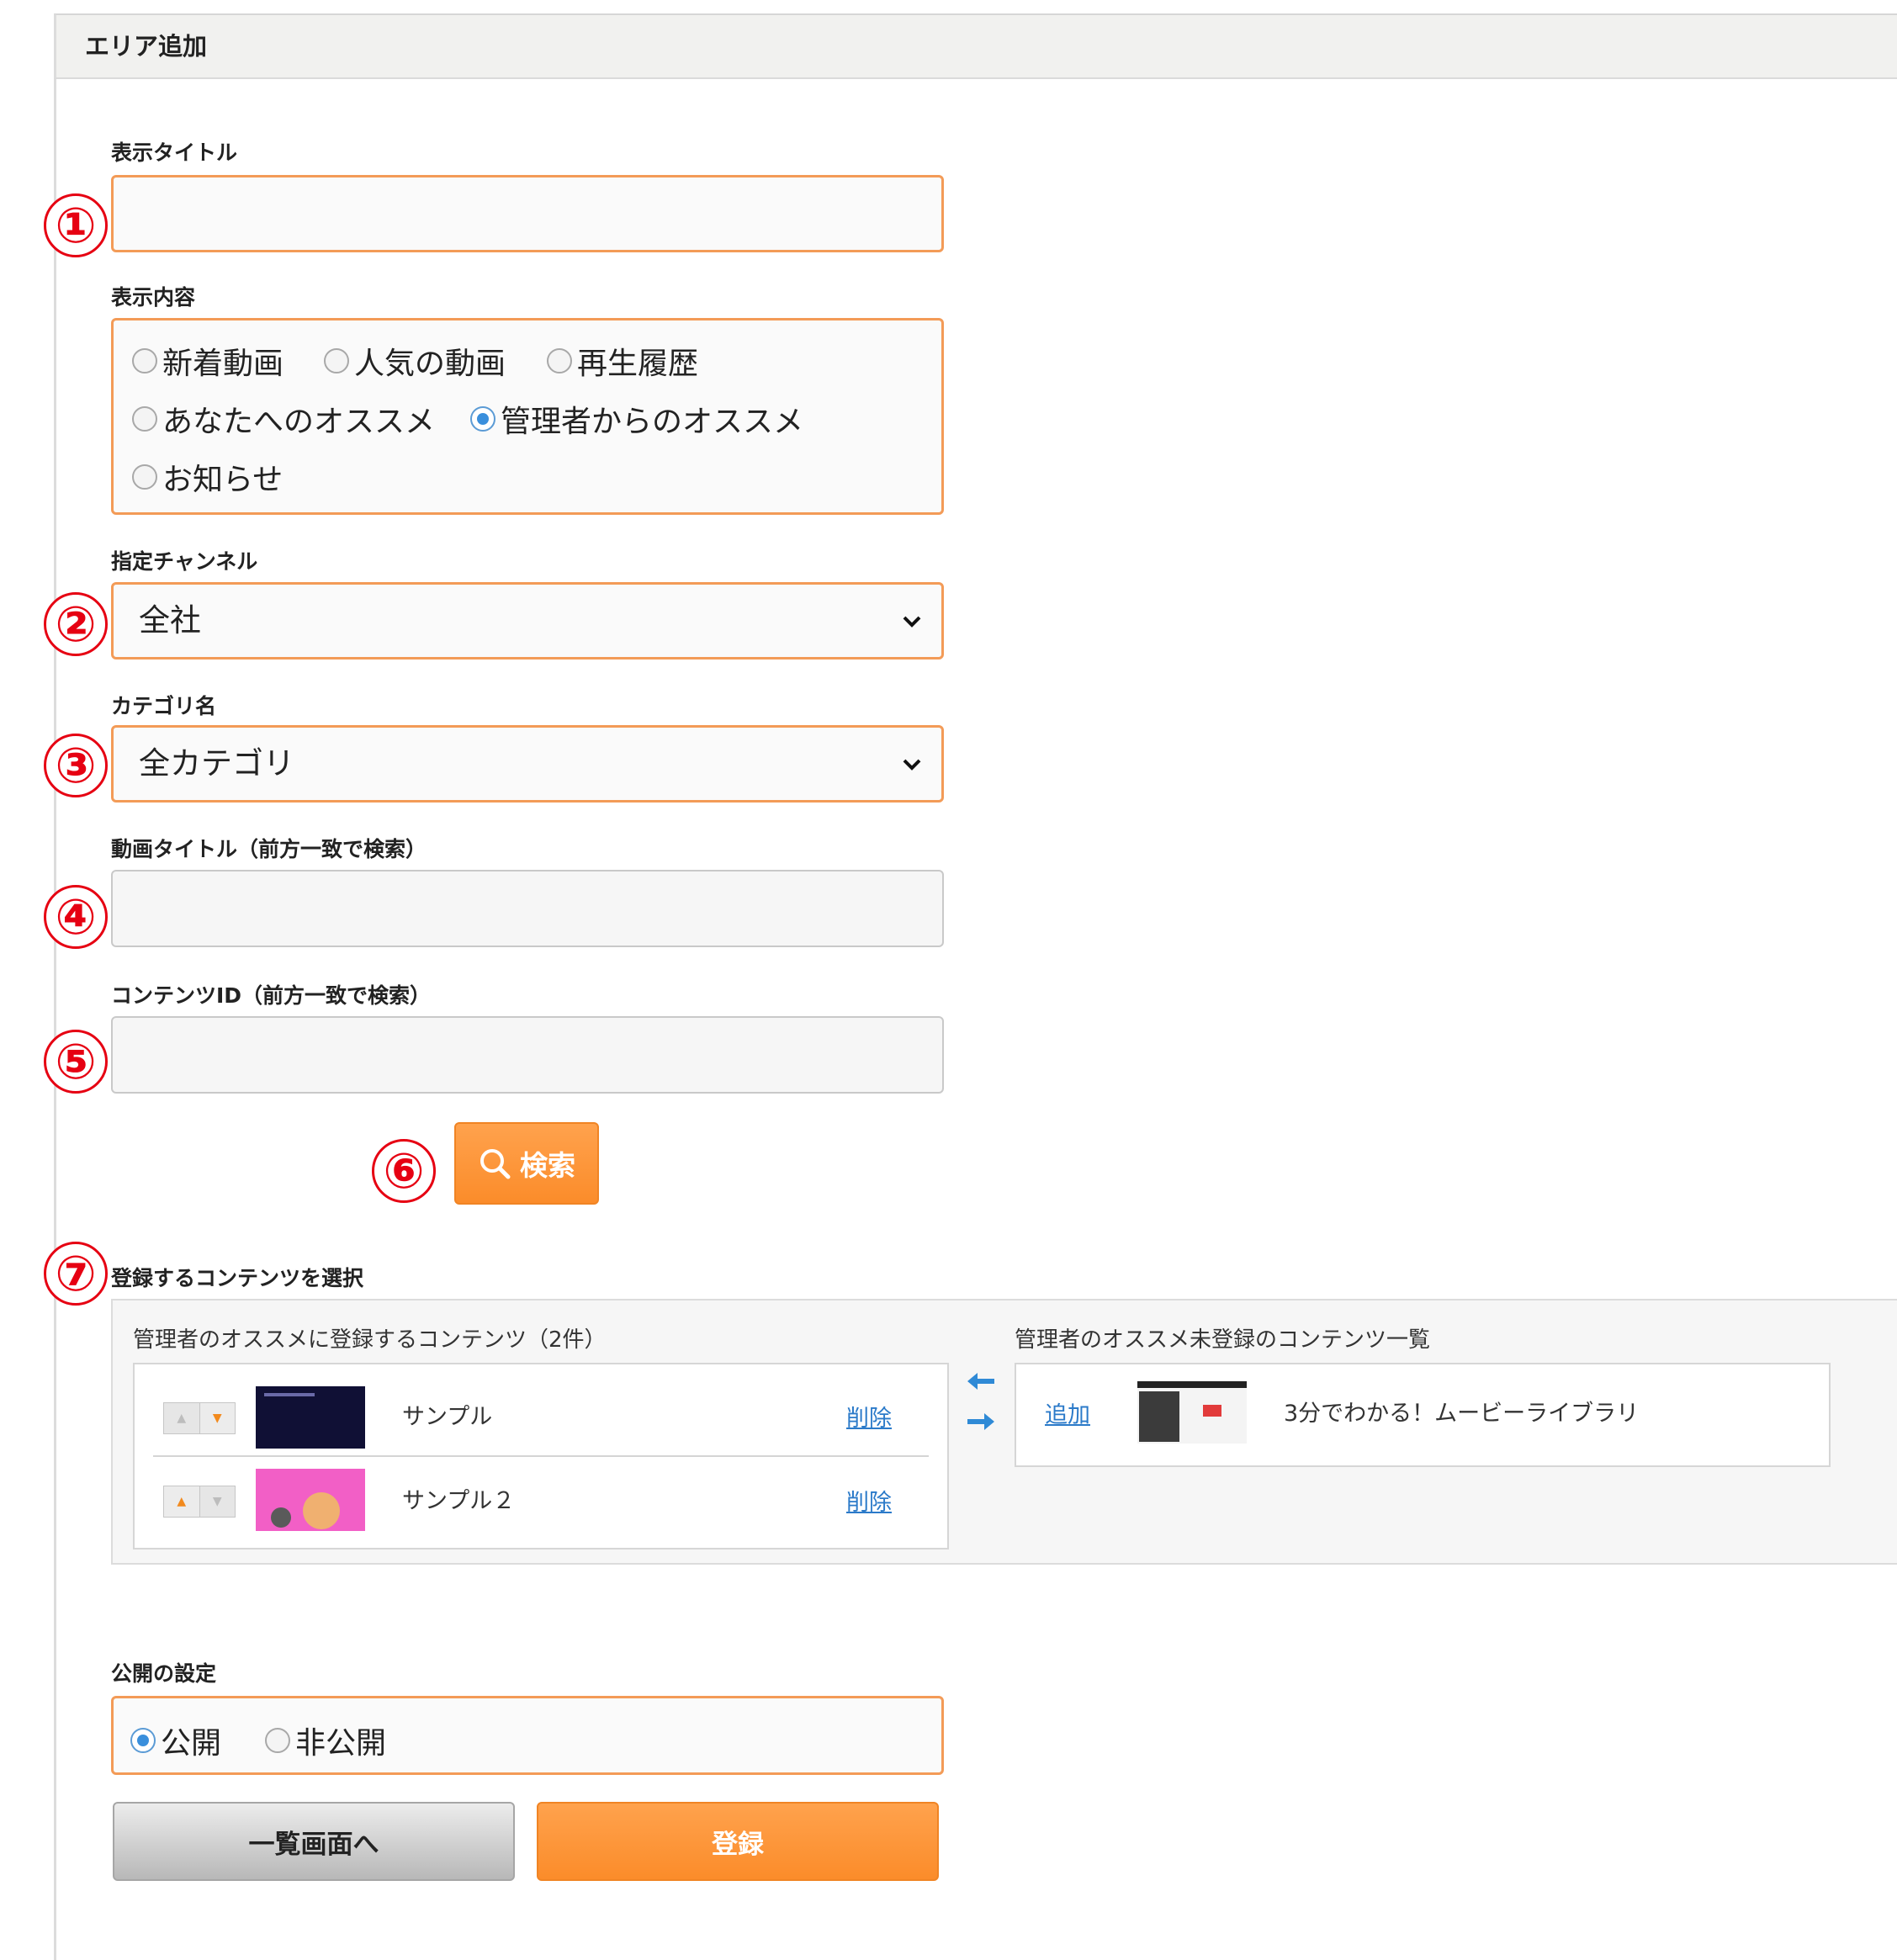  I want to click on radio-news, so click(144, 477).